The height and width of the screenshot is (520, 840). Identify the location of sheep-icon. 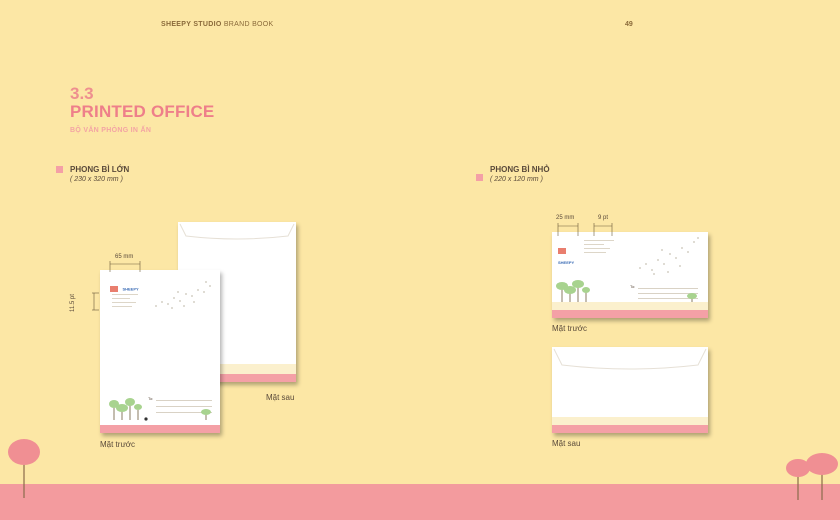
(146, 419).